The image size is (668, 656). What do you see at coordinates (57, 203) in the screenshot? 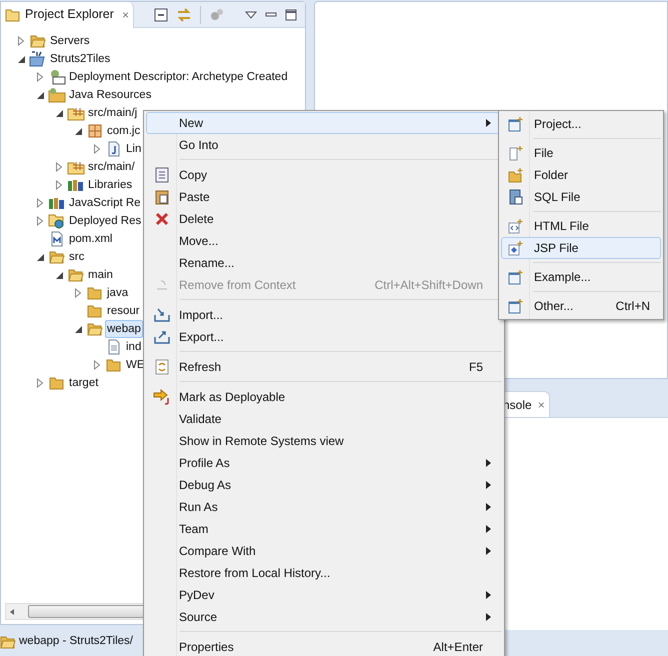
I see `library-icon` at bounding box center [57, 203].